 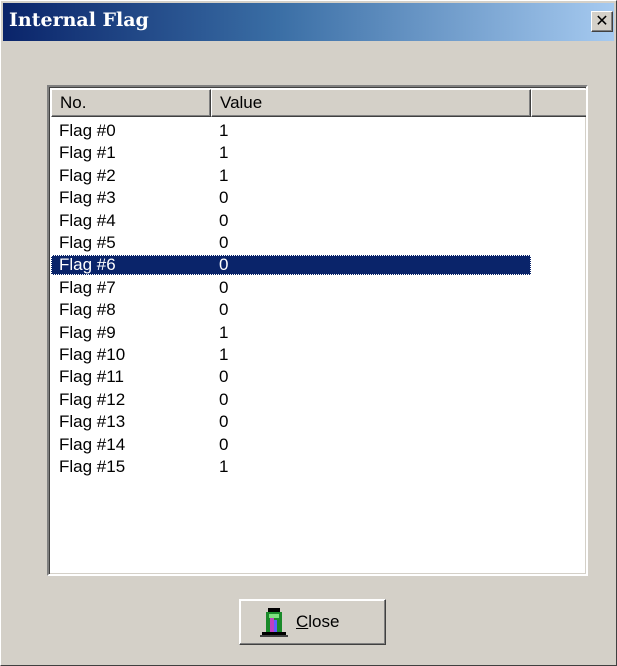 What do you see at coordinates (318, 621) in the screenshot?
I see `close-button-label: Close` at bounding box center [318, 621].